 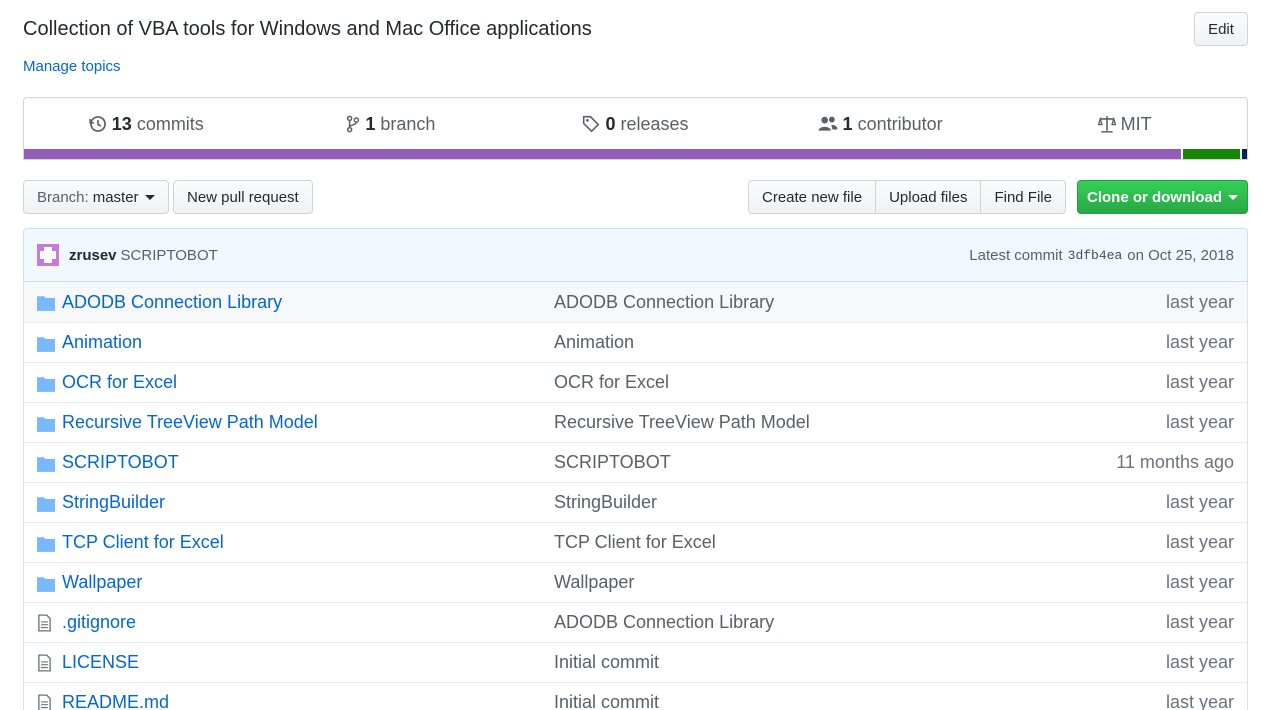 I want to click on file-commit-message-link: SCRIPTOBOT, so click(x=612, y=462).